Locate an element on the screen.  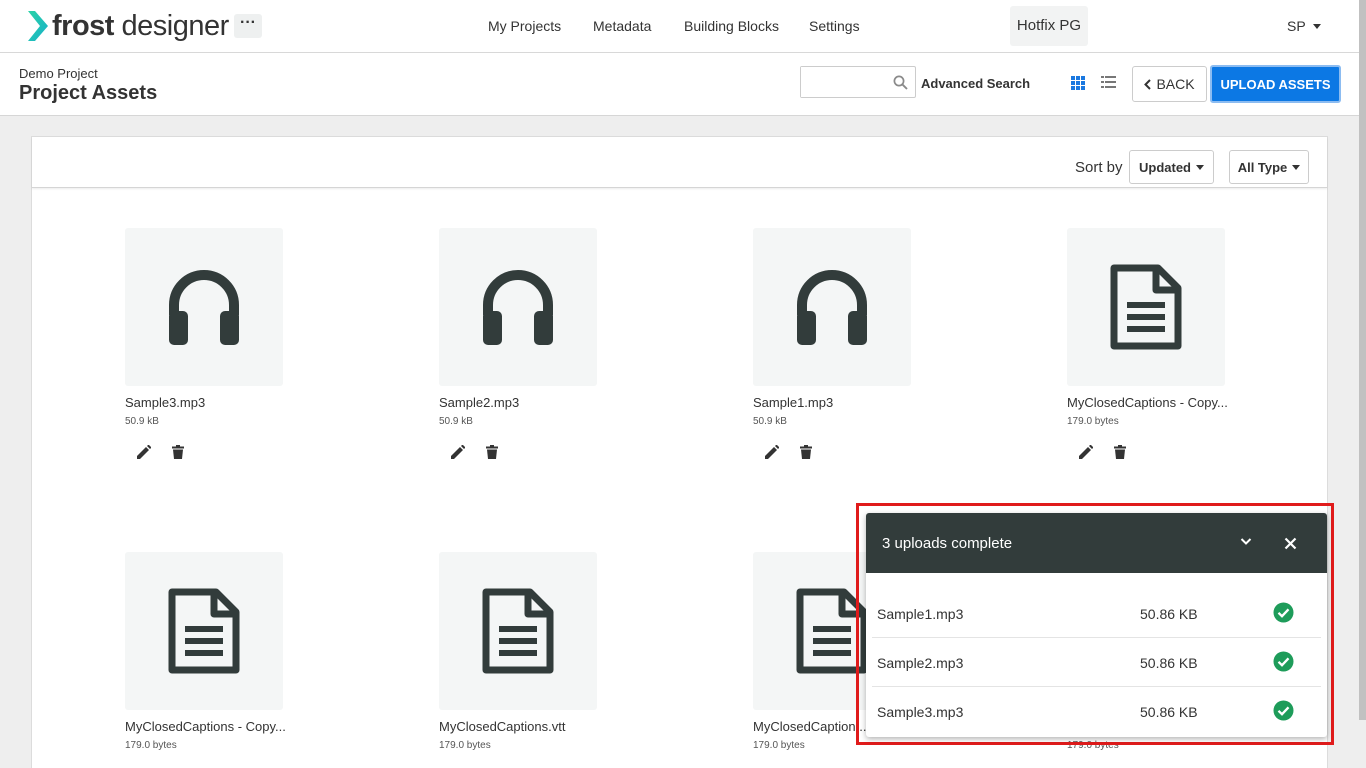
user-initials: SP is located at coordinates (1296, 26).